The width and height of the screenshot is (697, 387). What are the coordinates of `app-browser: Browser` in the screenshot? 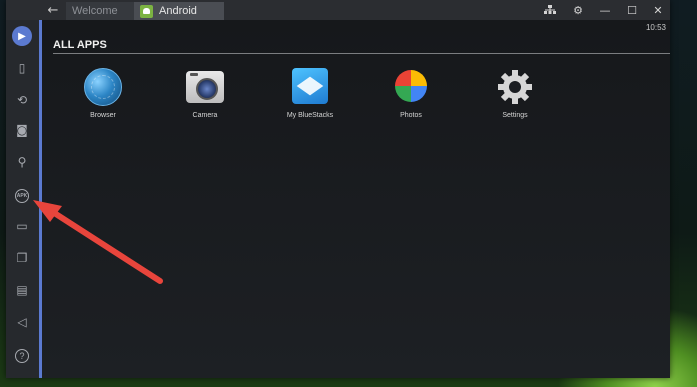 It's located at (103, 93).